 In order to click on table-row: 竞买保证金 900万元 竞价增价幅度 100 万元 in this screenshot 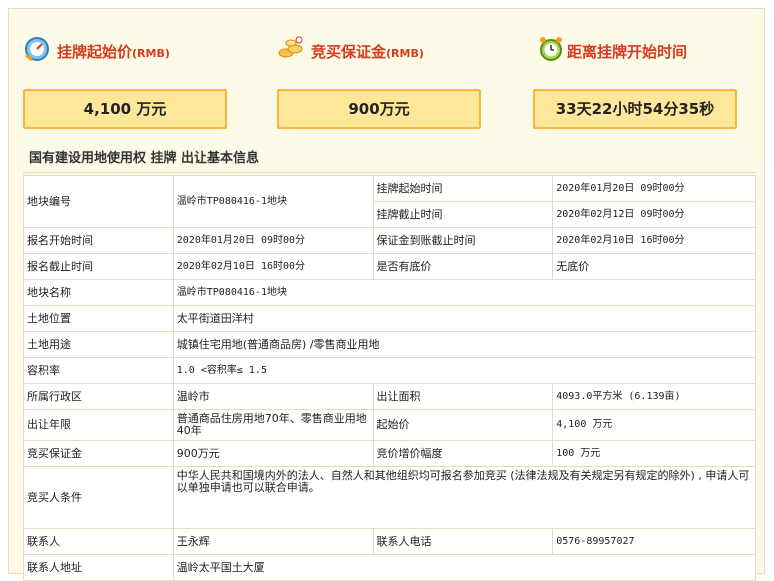, I will do `click(389, 453)`.